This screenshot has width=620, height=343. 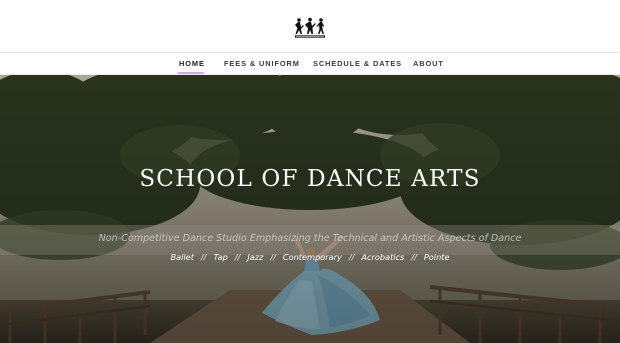 What do you see at coordinates (220, 257) in the screenshot?
I see `dance-style-tap: Tap` at bounding box center [220, 257].